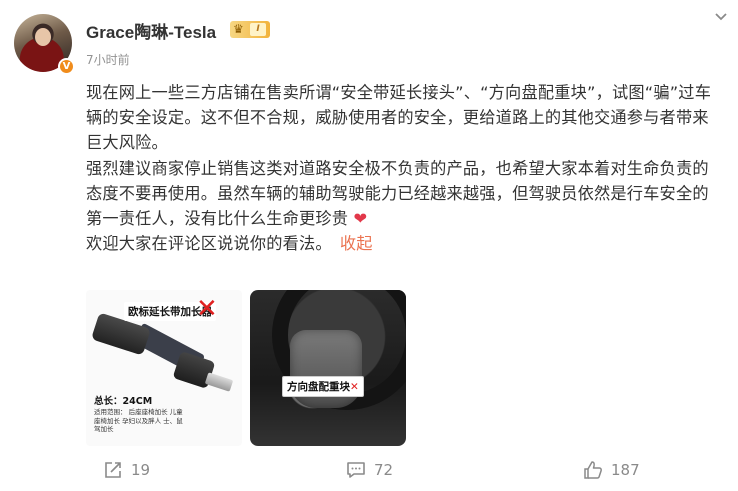 The width and height of the screenshot is (738, 491). I want to click on more-menu-button, so click(721, 17).